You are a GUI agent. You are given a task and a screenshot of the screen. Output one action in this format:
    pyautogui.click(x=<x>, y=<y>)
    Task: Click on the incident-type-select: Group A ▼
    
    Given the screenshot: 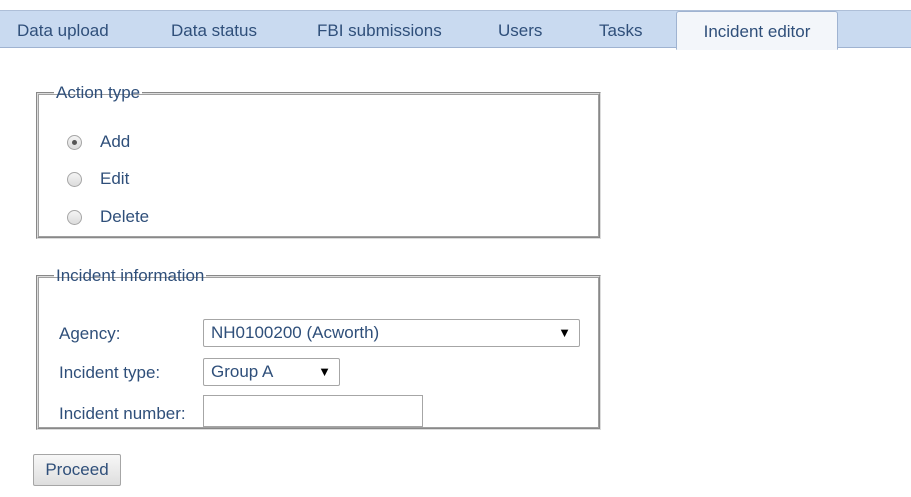 What is the action you would take?
    pyautogui.click(x=271, y=372)
    